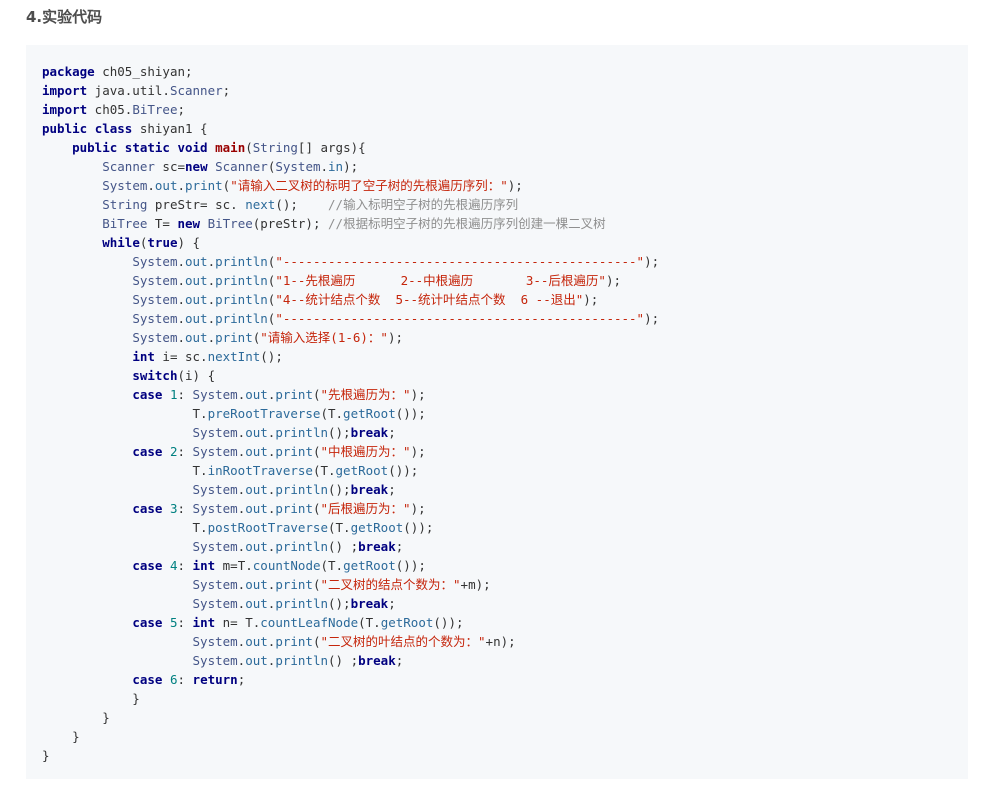  What do you see at coordinates (279, 394) in the screenshot?
I see `code-line: case 1: System.out.print("先根遍历为：");` at bounding box center [279, 394].